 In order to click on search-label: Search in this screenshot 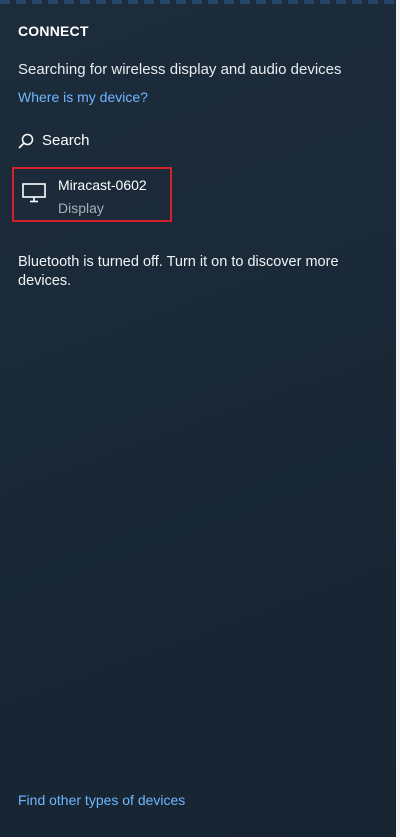, I will do `click(66, 140)`.